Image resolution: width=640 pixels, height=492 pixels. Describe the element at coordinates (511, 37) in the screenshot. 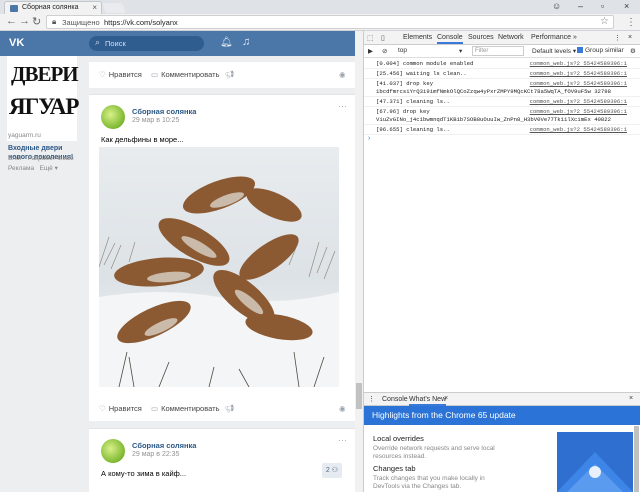

I see `tab-network: Network` at that location.